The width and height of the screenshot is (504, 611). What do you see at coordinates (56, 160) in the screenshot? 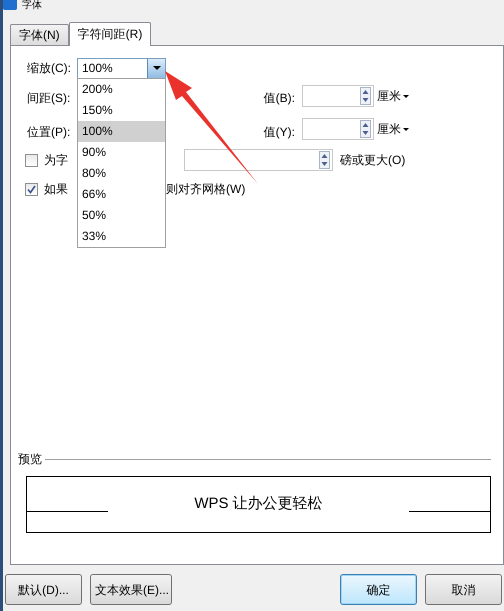
I see `checkbox-label: 为字` at bounding box center [56, 160].